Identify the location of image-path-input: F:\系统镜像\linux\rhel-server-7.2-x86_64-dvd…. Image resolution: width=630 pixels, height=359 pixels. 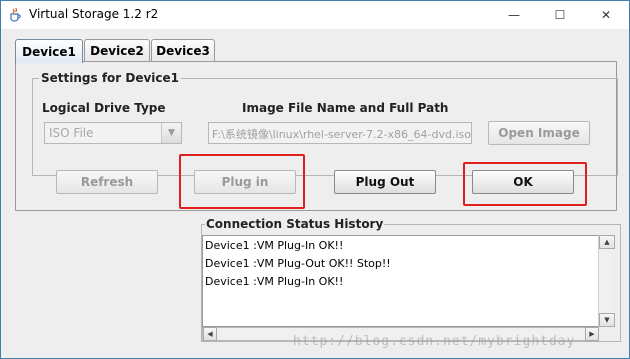
(340, 133).